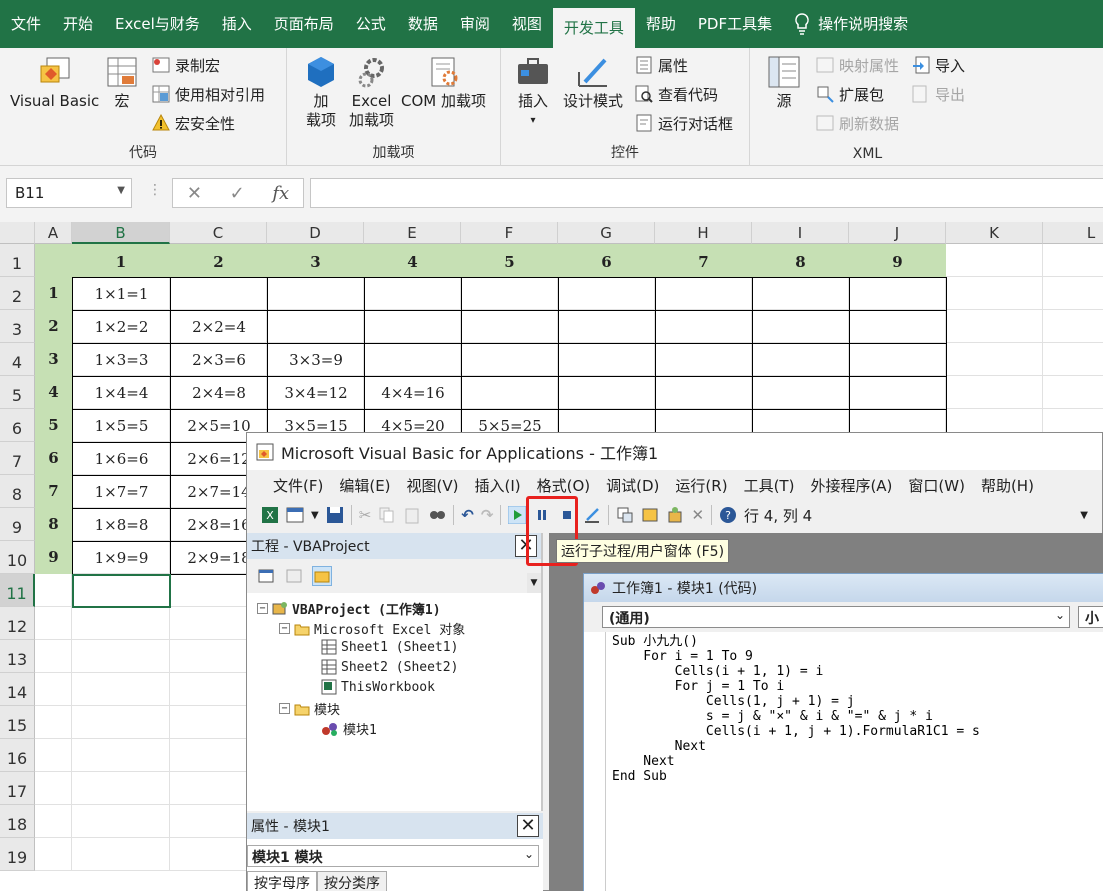 The image size is (1103, 891). What do you see at coordinates (121, 459) in the screenshot?
I see `table-cell: 1×6=6` at bounding box center [121, 459].